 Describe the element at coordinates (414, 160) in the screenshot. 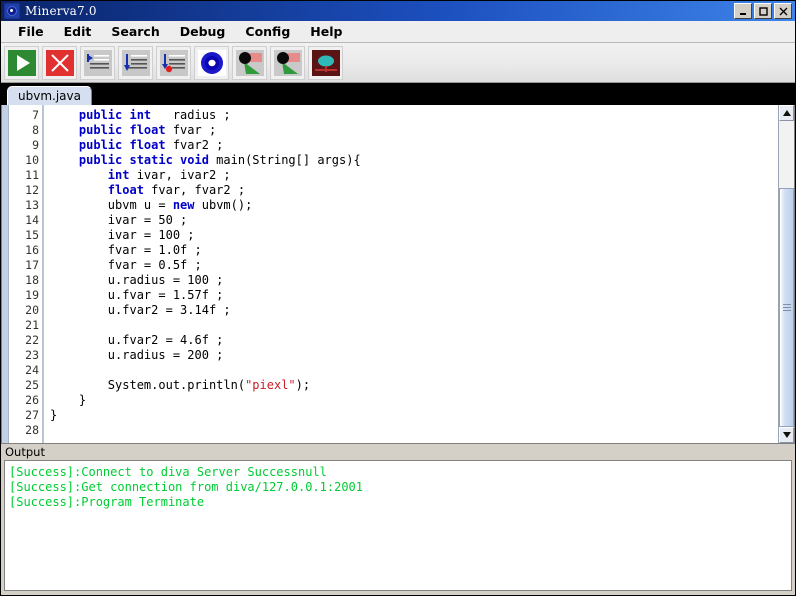

I see `code-line: public static void main(String[] args){` at that location.